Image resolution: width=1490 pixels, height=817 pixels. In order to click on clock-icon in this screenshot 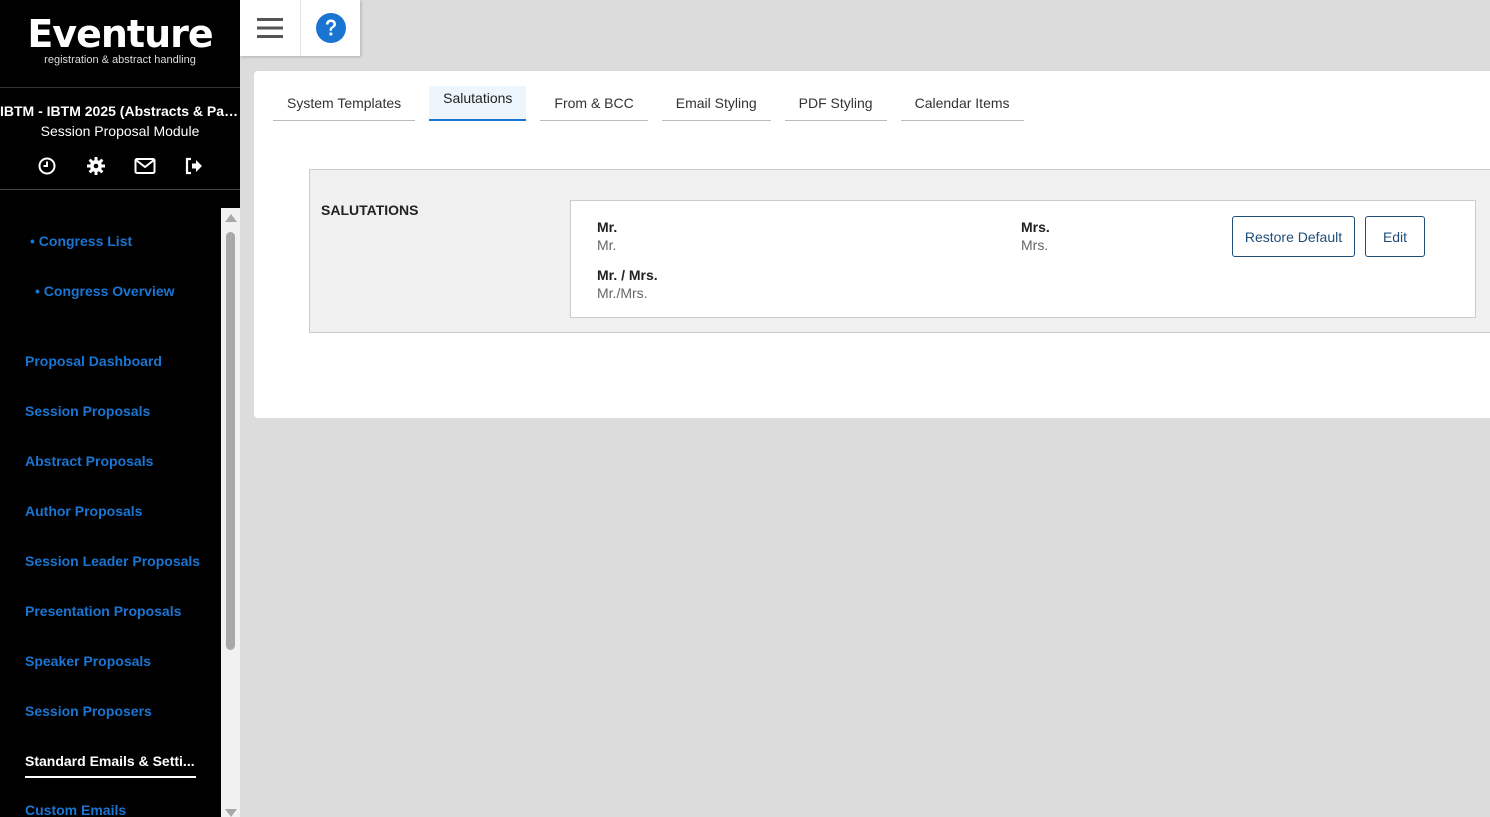, I will do `click(47, 166)`.